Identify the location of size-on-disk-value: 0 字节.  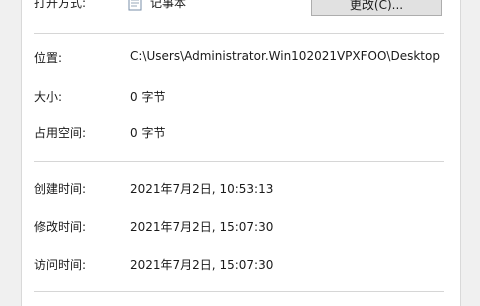
(148, 133).